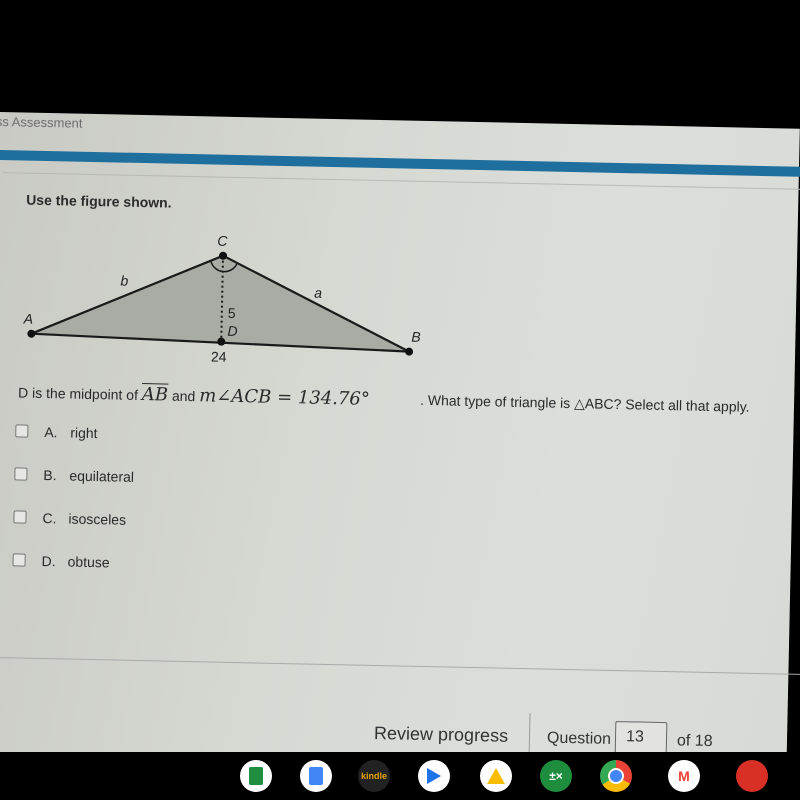 The image size is (800, 800). What do you see at coordinates (99, 201) in the screenshot?
I see `question-prompt: Use the figure shown.` at bounding box center [99, 201].